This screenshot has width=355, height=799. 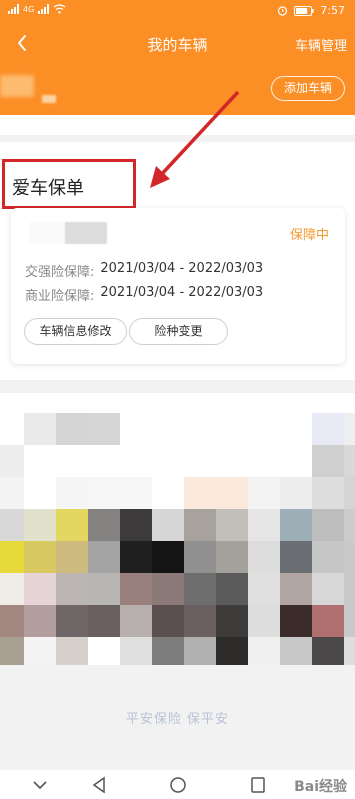 I want to click on watermark-logo: Bai经验, so click(x=320, y=787).